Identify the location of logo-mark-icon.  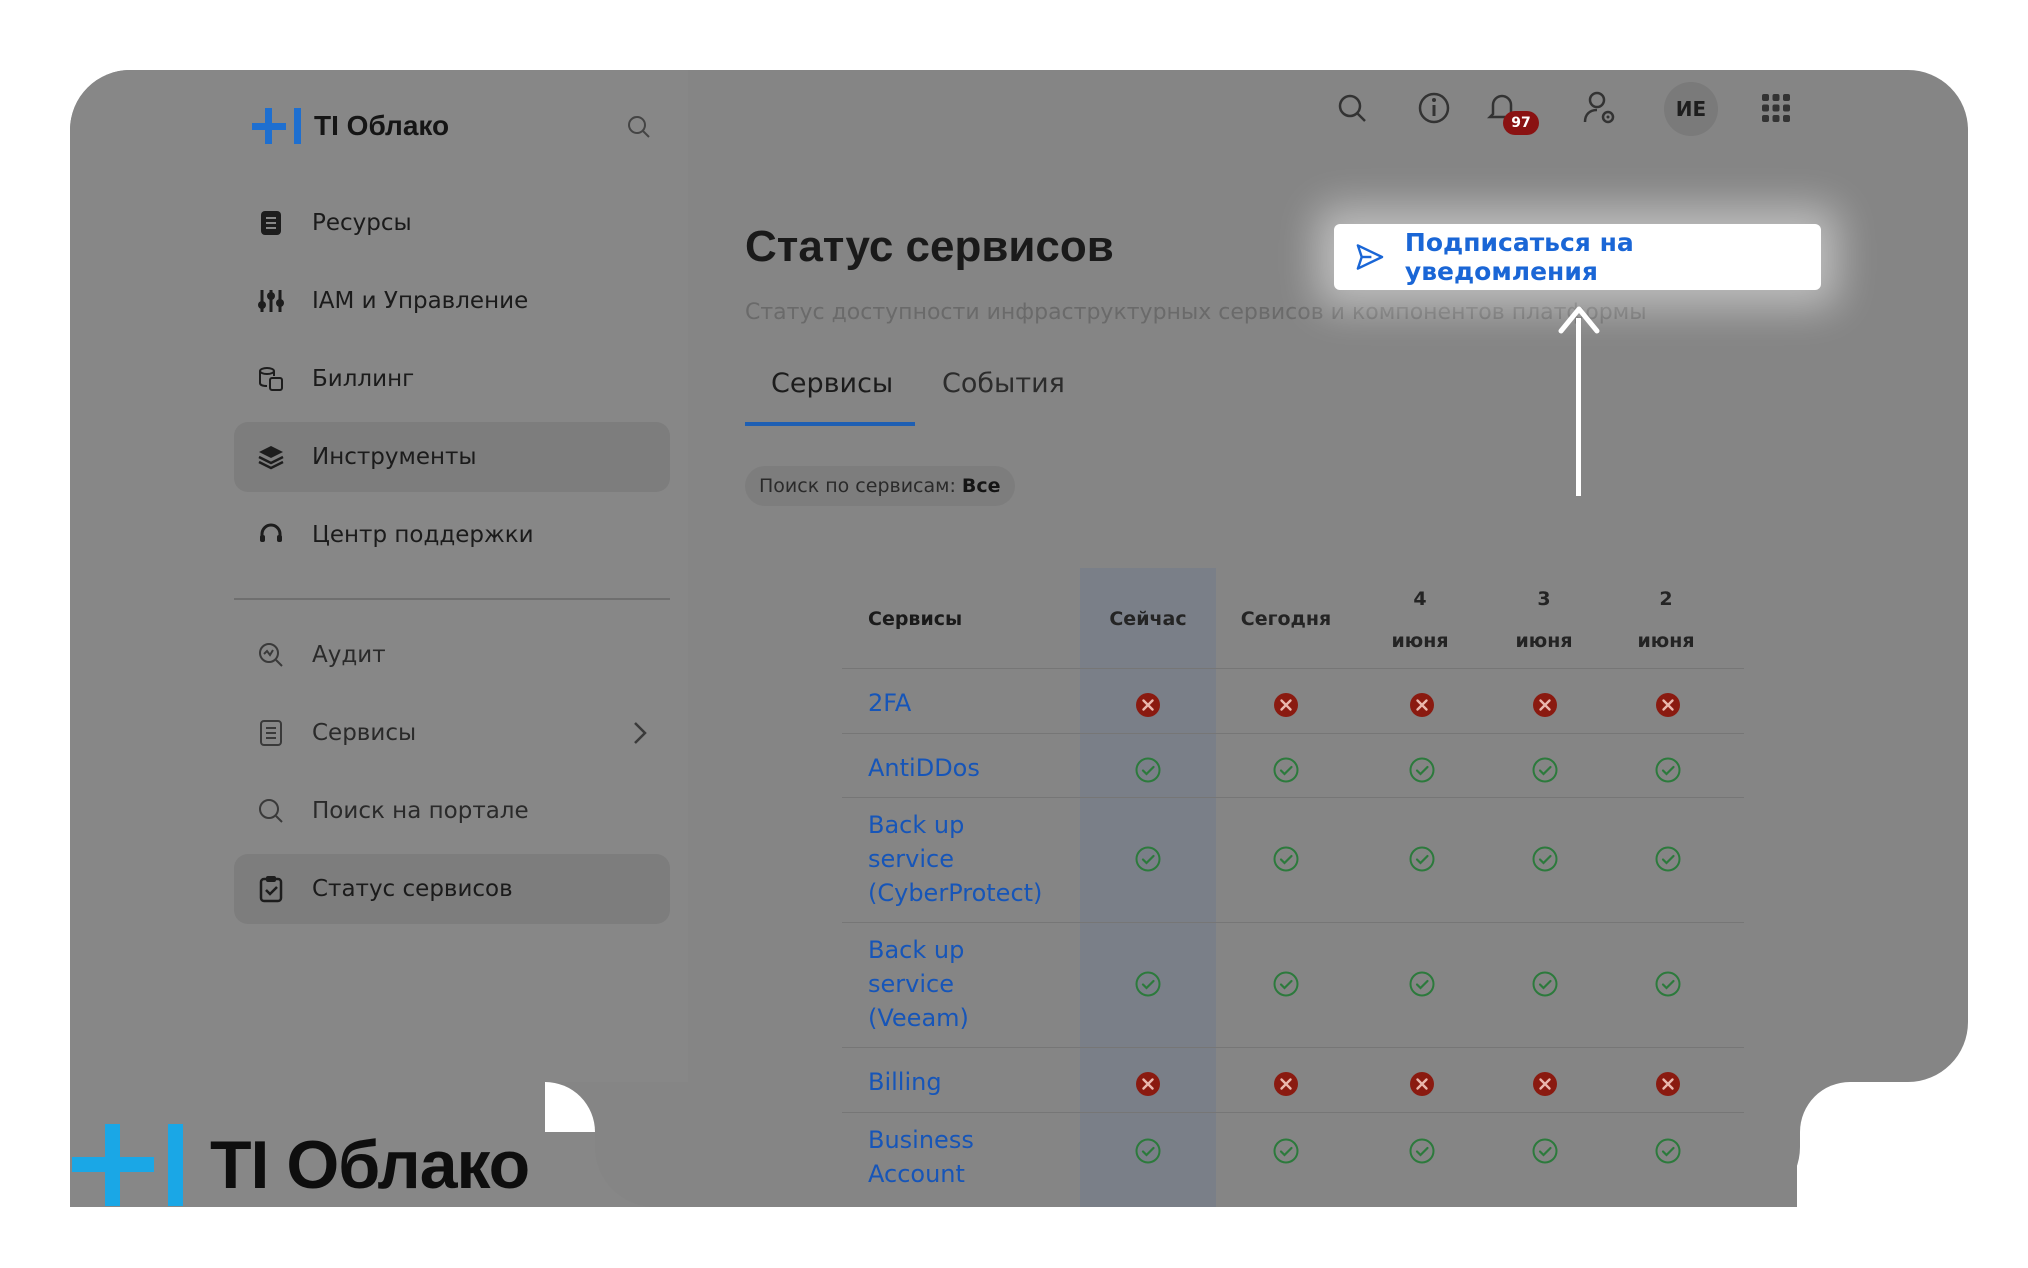
(279, 126).